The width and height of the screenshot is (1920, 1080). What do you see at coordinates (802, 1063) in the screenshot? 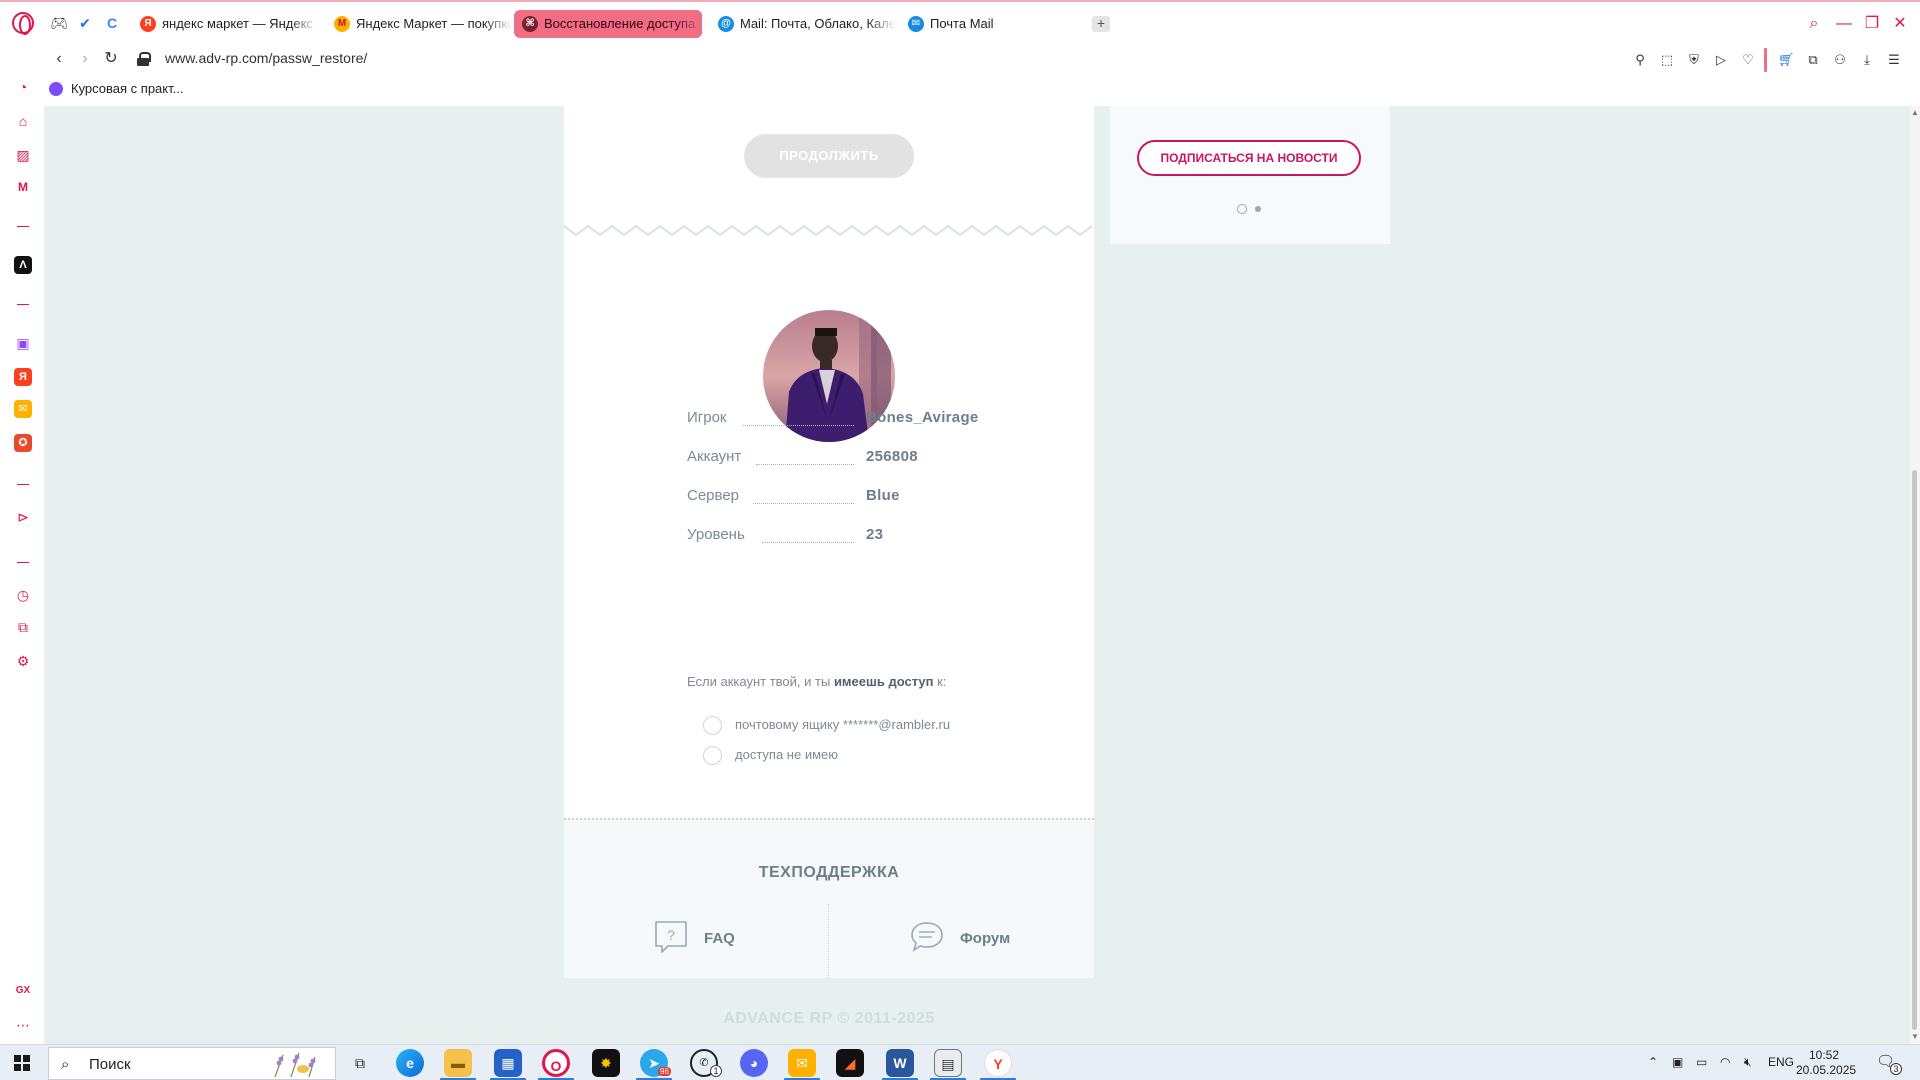
I see `mail-taskbar-icon: ✉` at bounding box center [802, 1063].